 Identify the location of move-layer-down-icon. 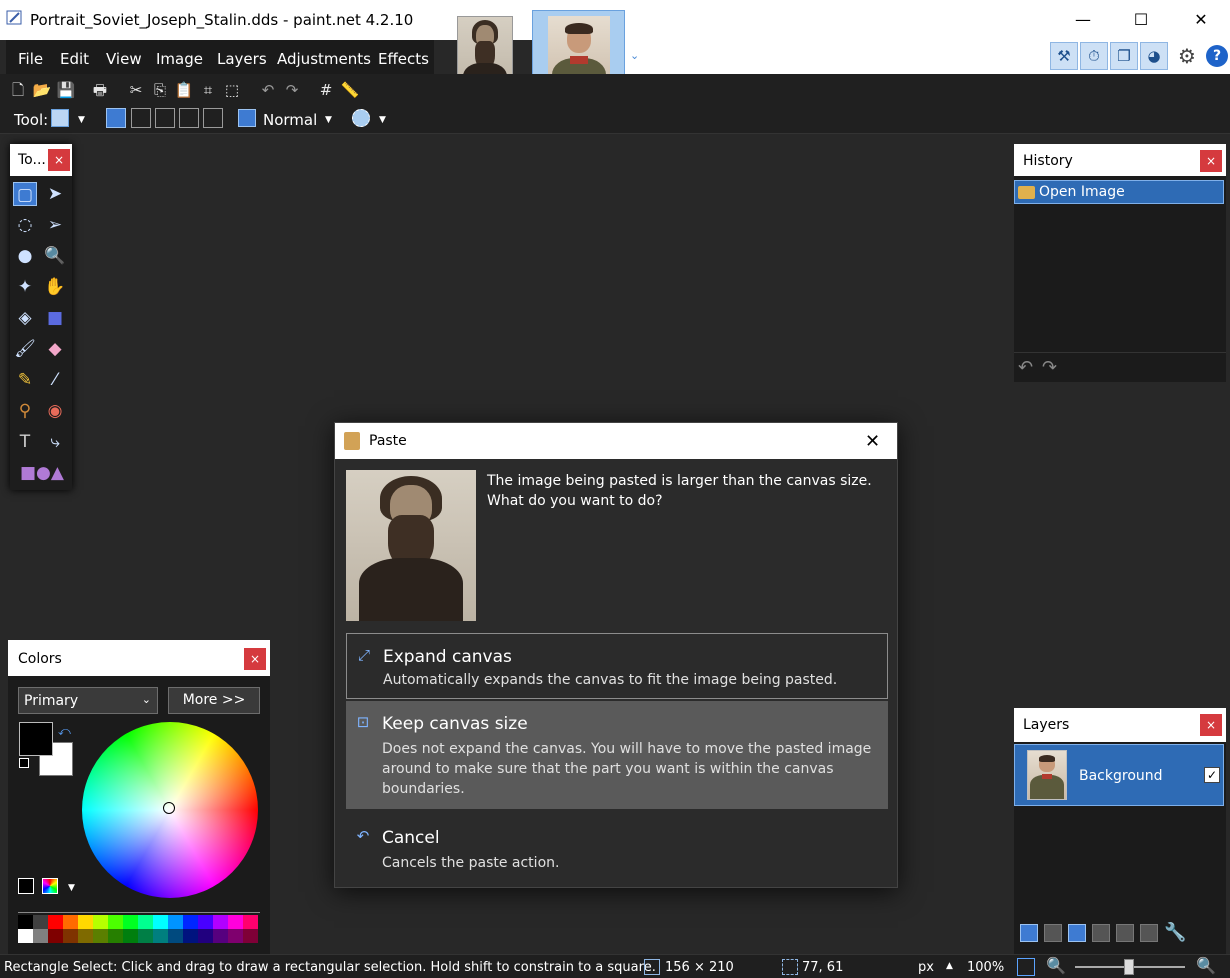
(1149, 933).